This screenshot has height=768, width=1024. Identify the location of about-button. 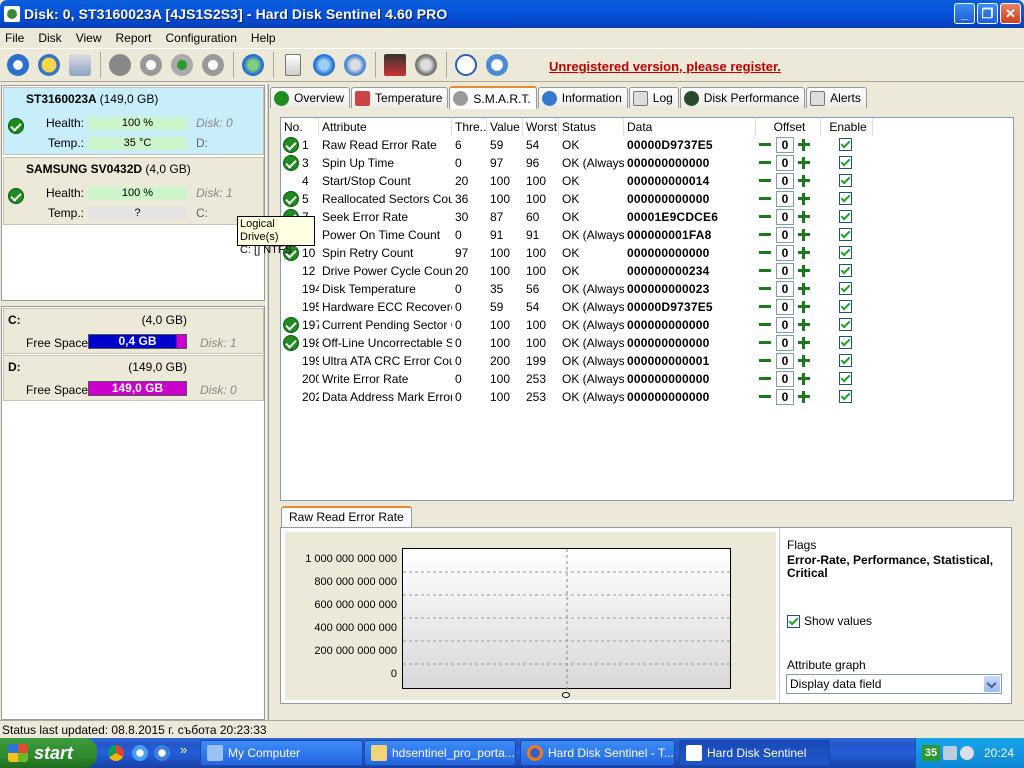
(496, 65).